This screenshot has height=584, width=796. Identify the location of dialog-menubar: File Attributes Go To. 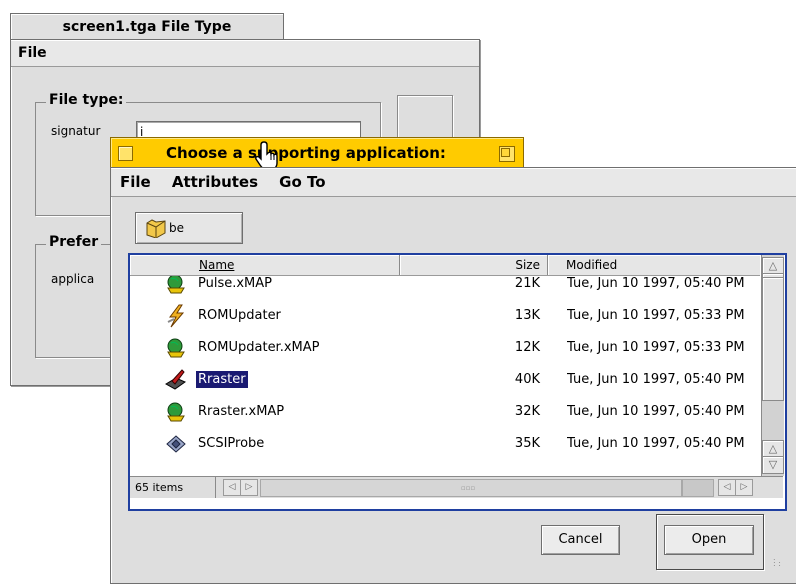
(453, 182).